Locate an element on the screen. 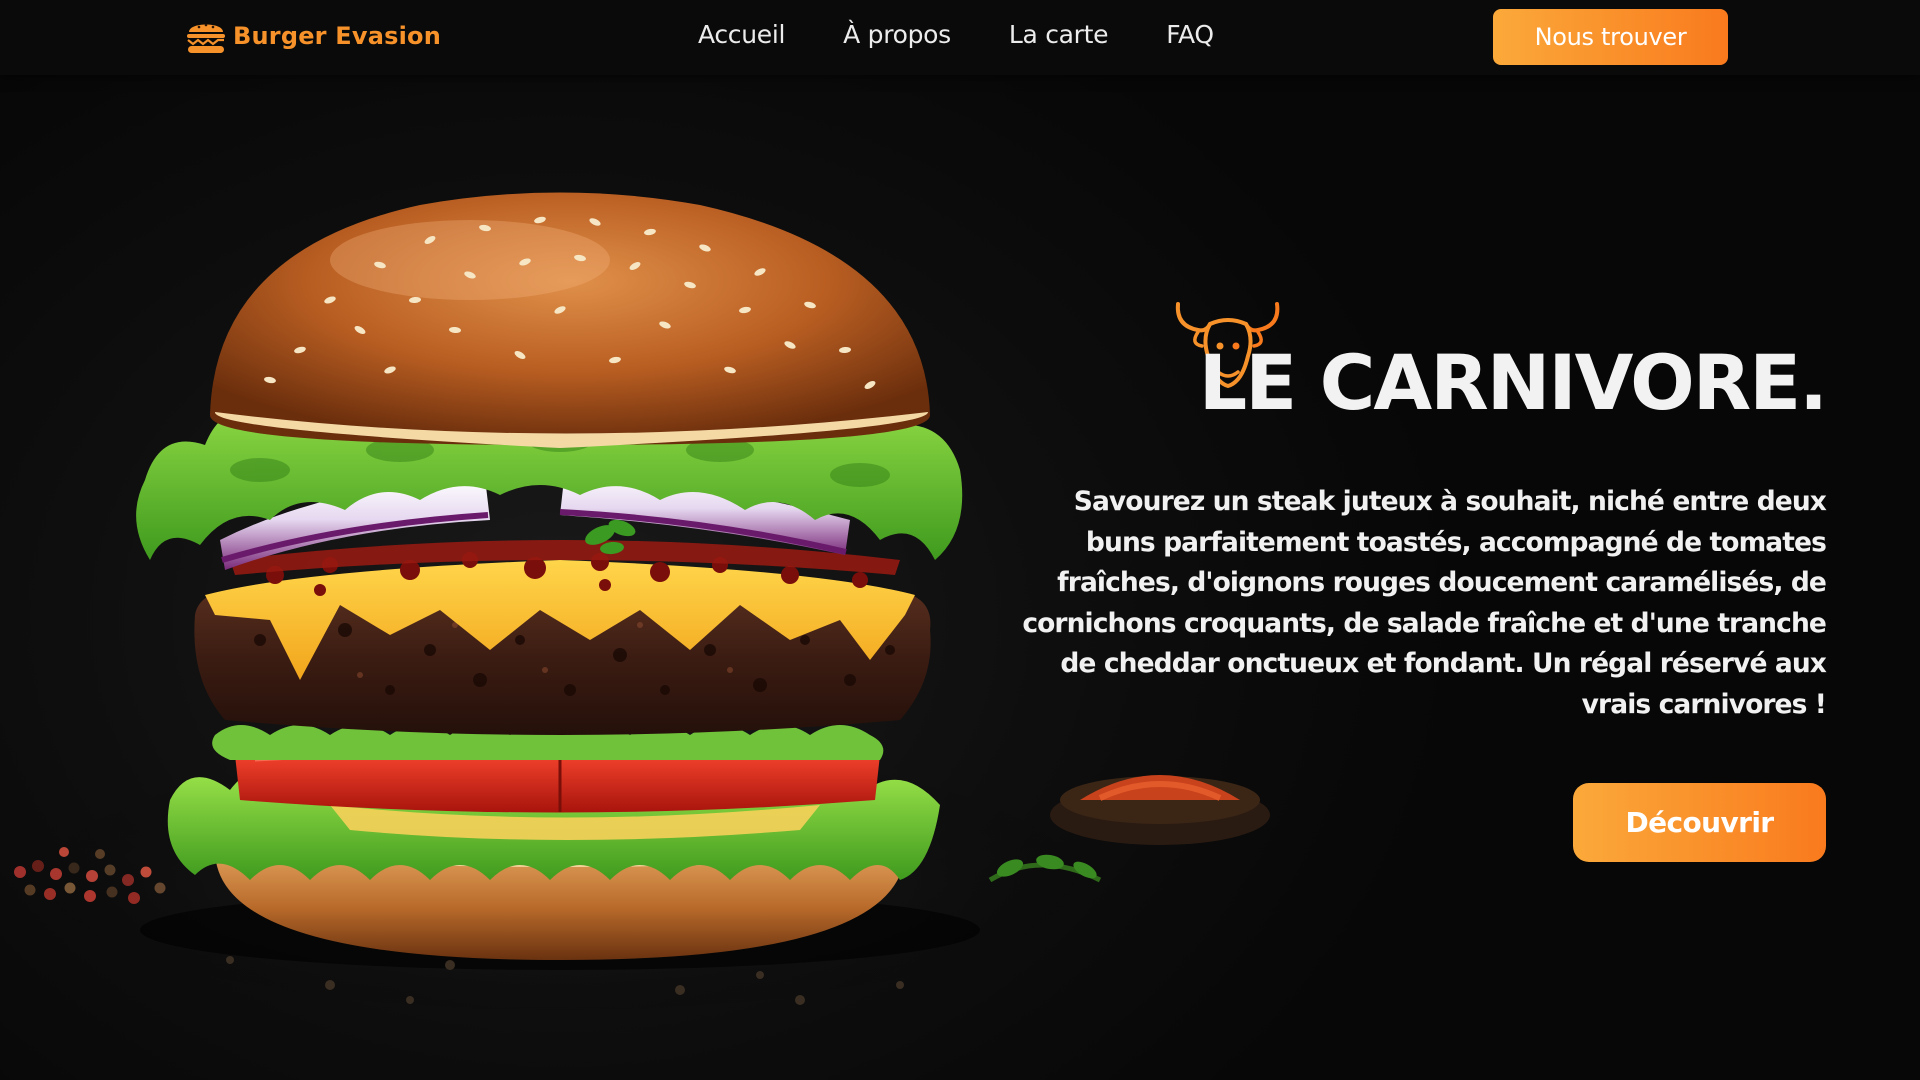 Image resolution: width=1920 pixels, height=1080 pixels. main-nav: Accueil À propos La carte FAQ is located at coordinates (956, 34).